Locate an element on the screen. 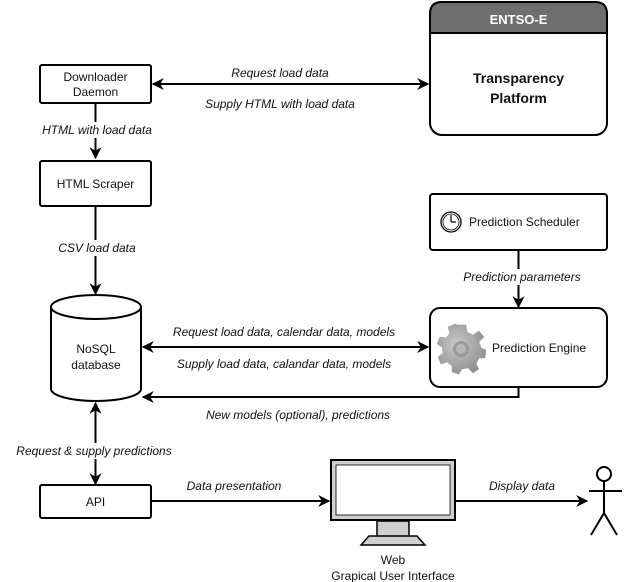 The image size is (626, 582). gui-label-1: Web is located at coordinates (393, 560).